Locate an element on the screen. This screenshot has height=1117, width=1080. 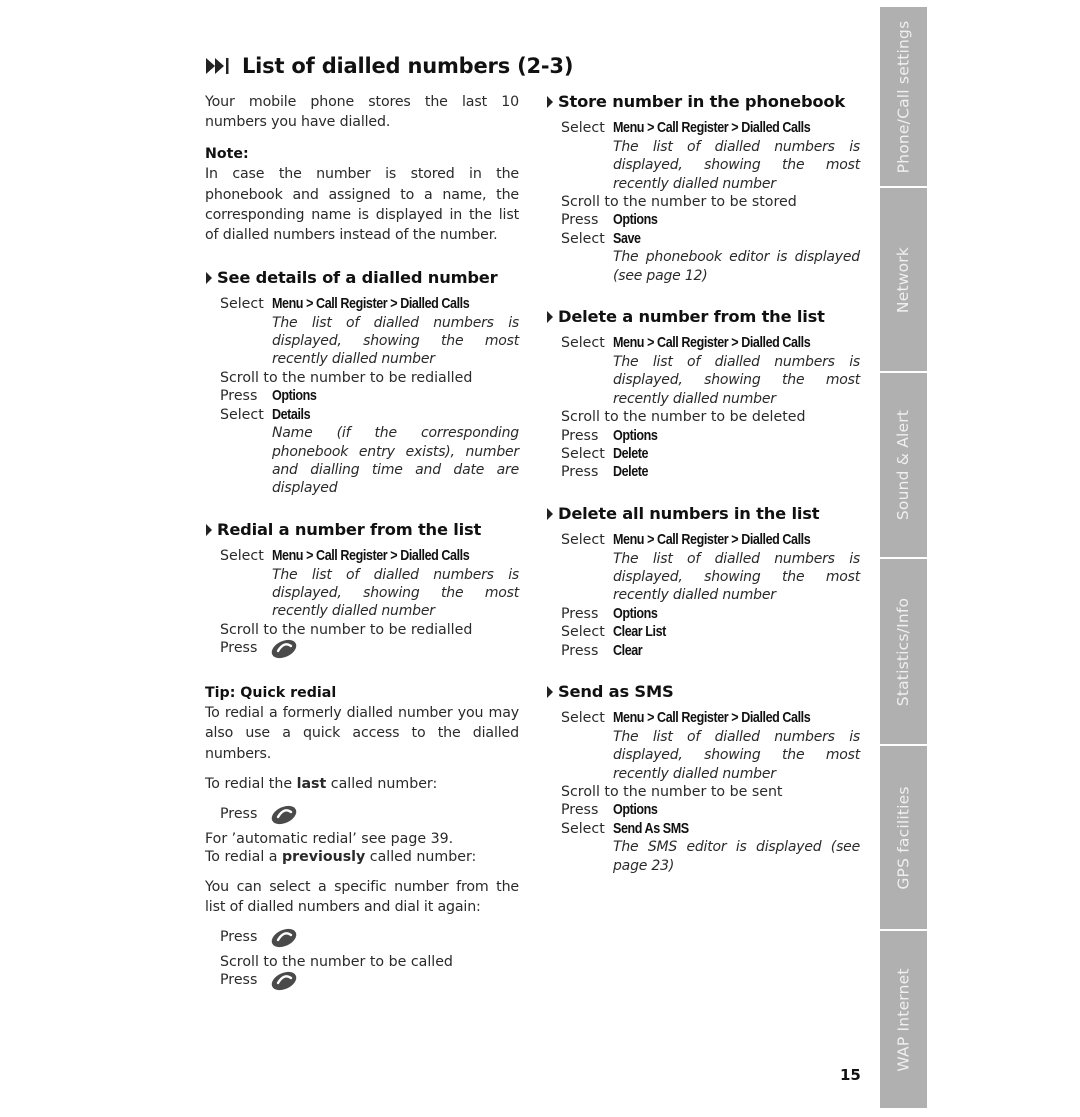
text-fragment: To redial the is located at coordinates (251, 784).